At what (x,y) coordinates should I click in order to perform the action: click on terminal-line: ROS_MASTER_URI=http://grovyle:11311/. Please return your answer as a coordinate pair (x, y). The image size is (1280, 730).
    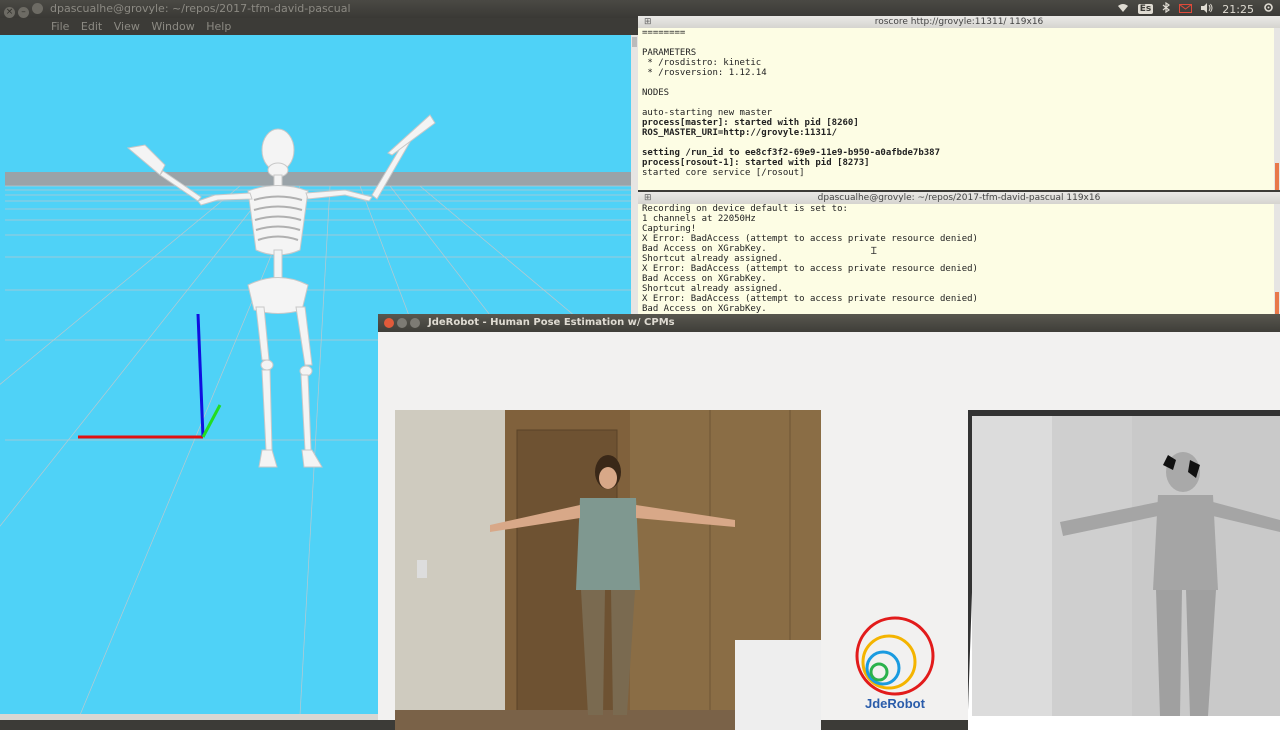
    Looking at the image, I should click on (740, 133).